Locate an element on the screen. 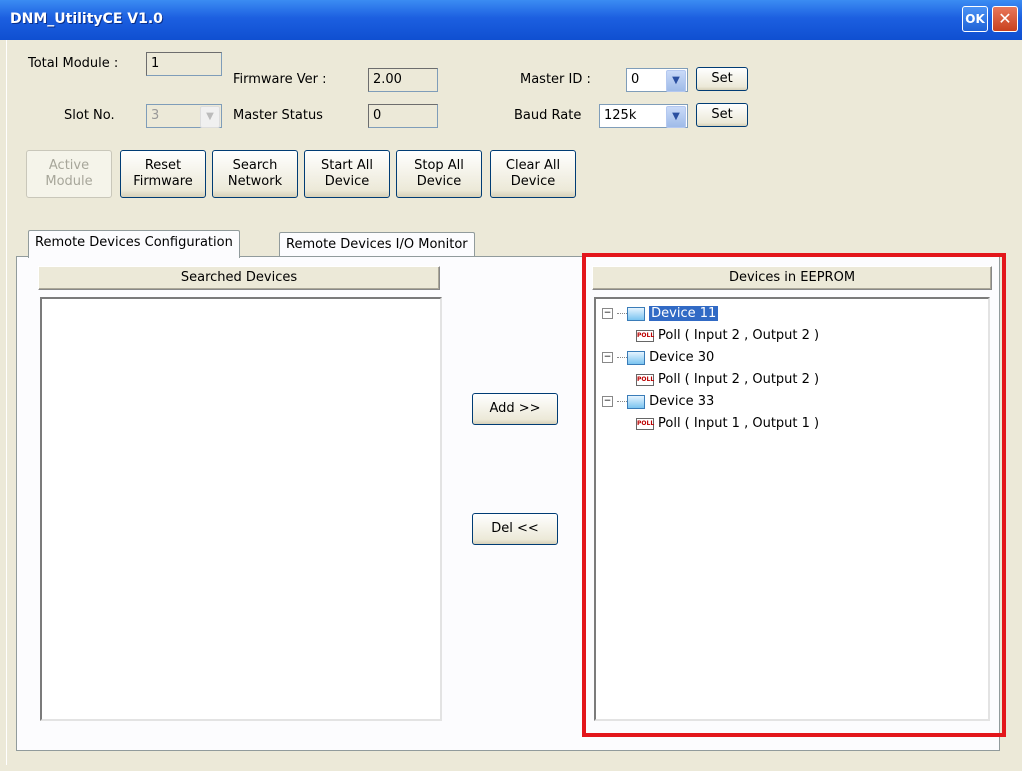  stop-all-line2: Device is located at coordinates (439, 181).